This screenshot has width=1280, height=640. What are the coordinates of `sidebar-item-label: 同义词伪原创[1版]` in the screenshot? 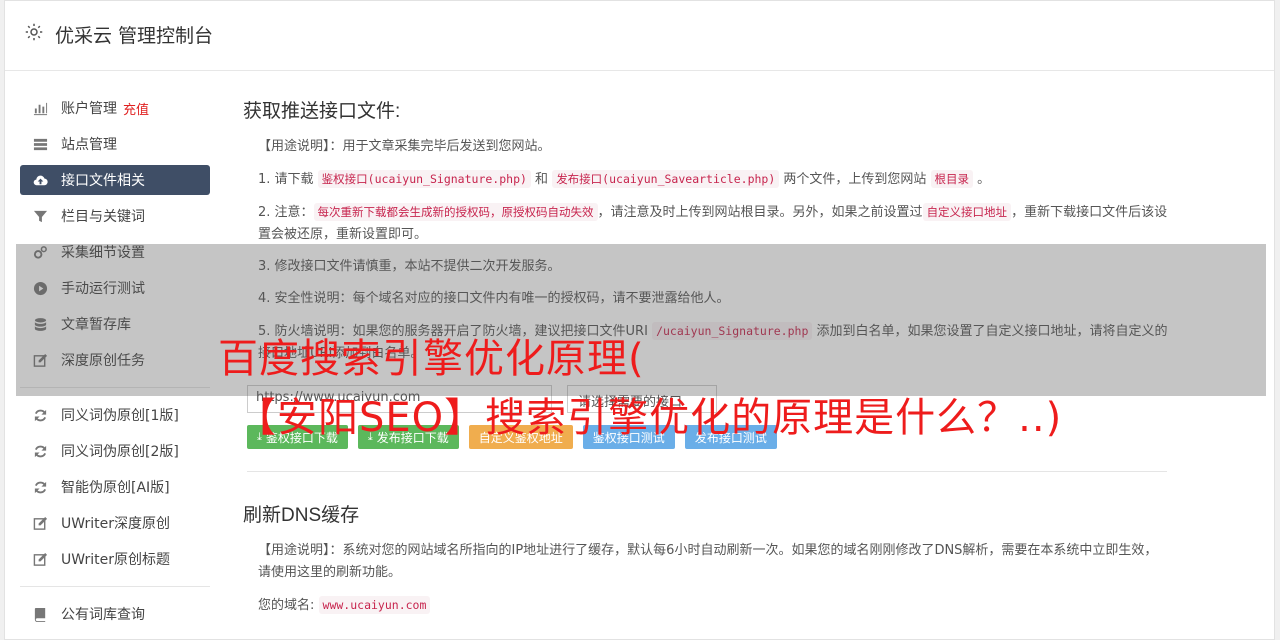 It's located at (120, 416).